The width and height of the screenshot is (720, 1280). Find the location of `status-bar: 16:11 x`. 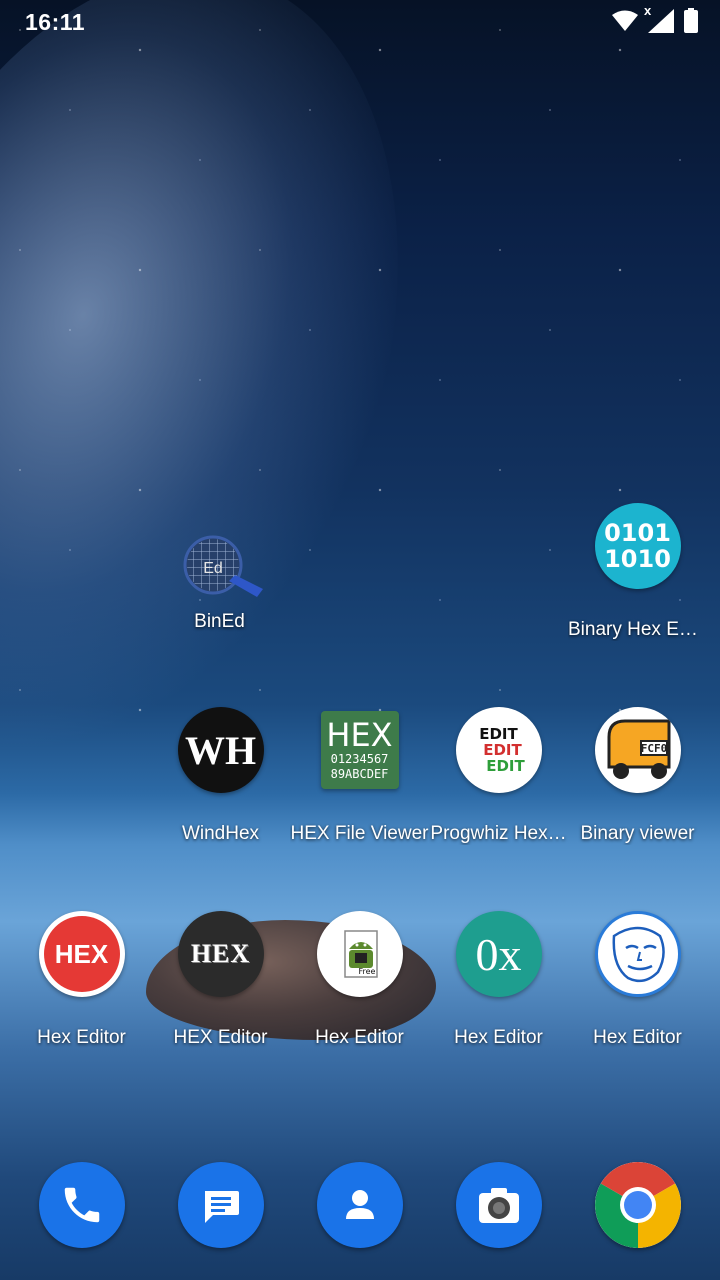

status-bar: 16:11 x is located at coordinates (360, 22).